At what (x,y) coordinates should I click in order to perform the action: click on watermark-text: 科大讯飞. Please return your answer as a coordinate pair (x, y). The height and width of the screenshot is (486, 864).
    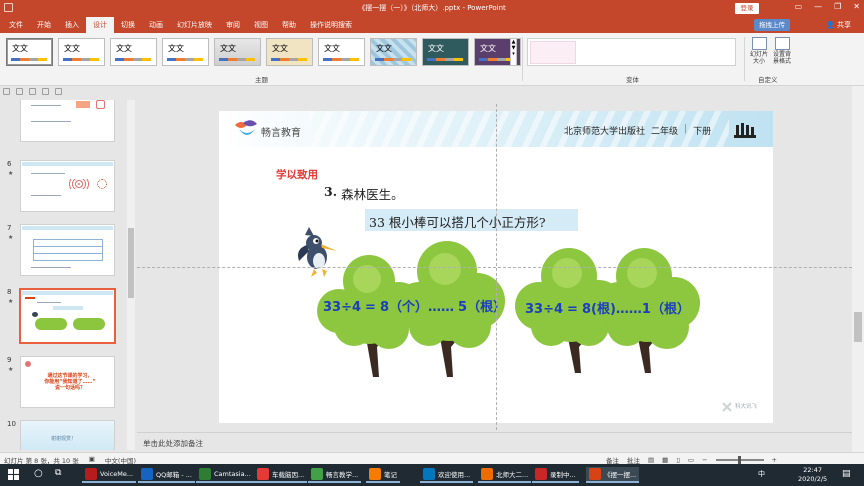
    Looking at the image, I should click on (746, 407).